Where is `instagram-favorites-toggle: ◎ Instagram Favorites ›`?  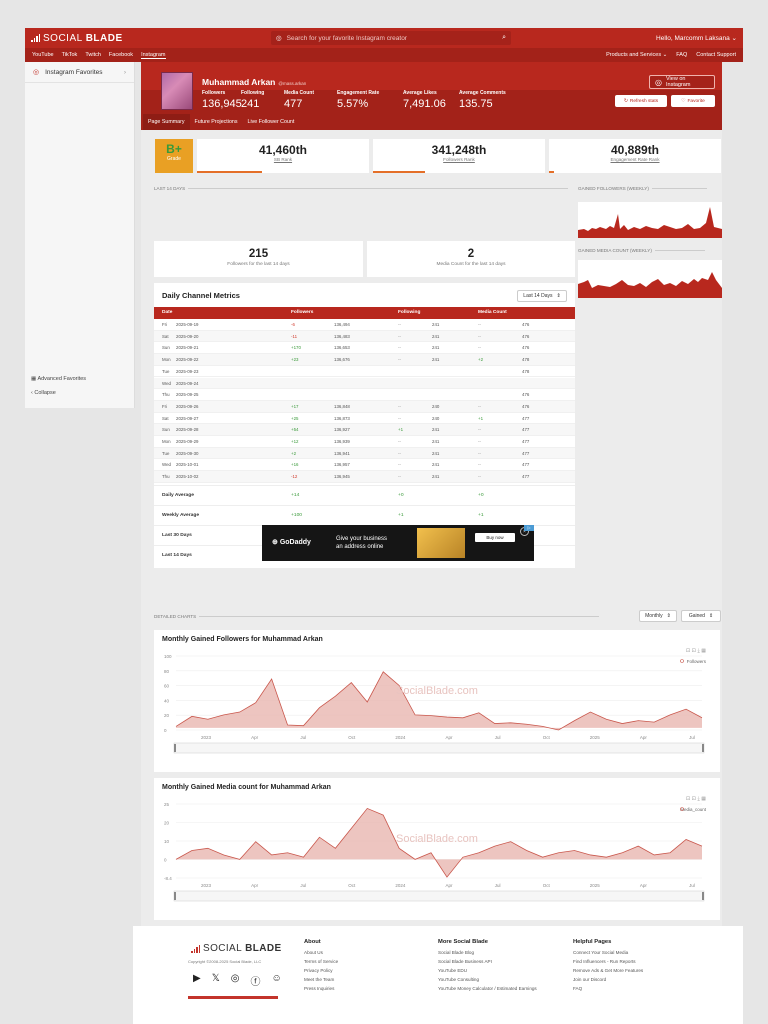
instagram-favorites-toggle: ◎ Instagram Favorites › is located at coordinates (79, 72).